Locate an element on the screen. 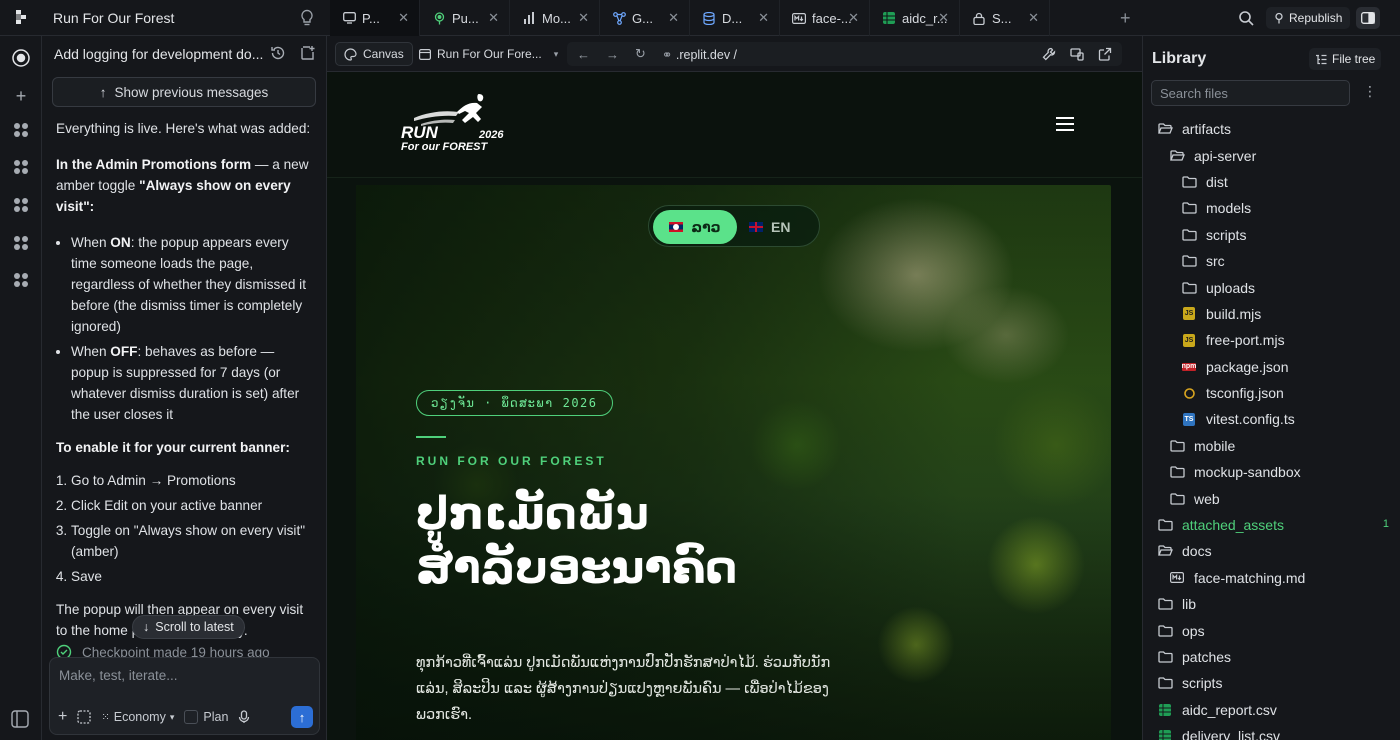 This screenshot has width=1400, height=740. lang-en-button: EN is located at coordinates (781, 227).